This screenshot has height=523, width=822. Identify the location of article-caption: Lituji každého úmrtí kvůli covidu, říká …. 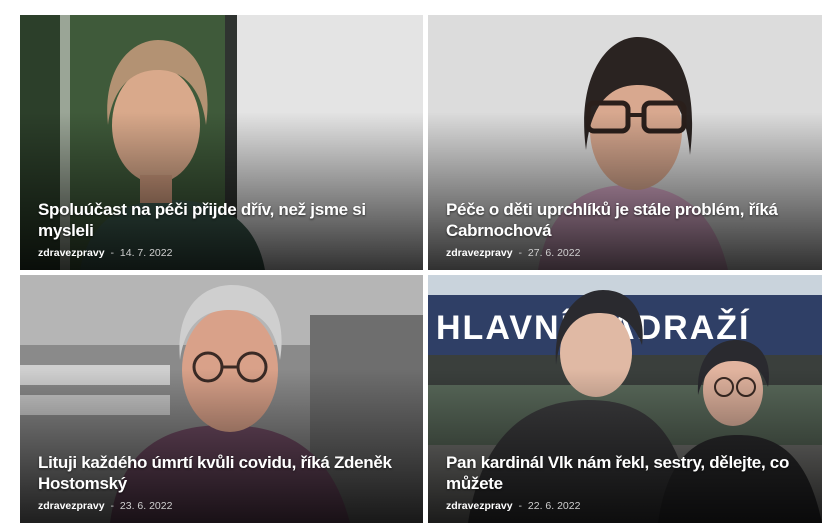
(220, 482).